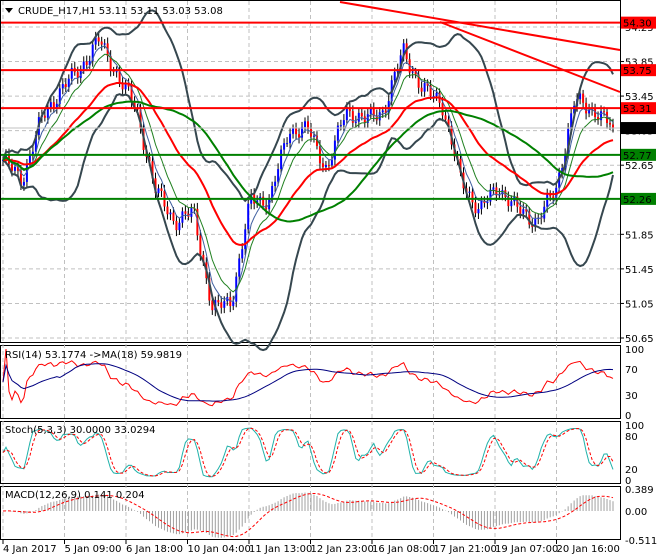 This screenshot has height=560, width=660. I want to click on y-tick-label: 50.65, so click(639, 339).